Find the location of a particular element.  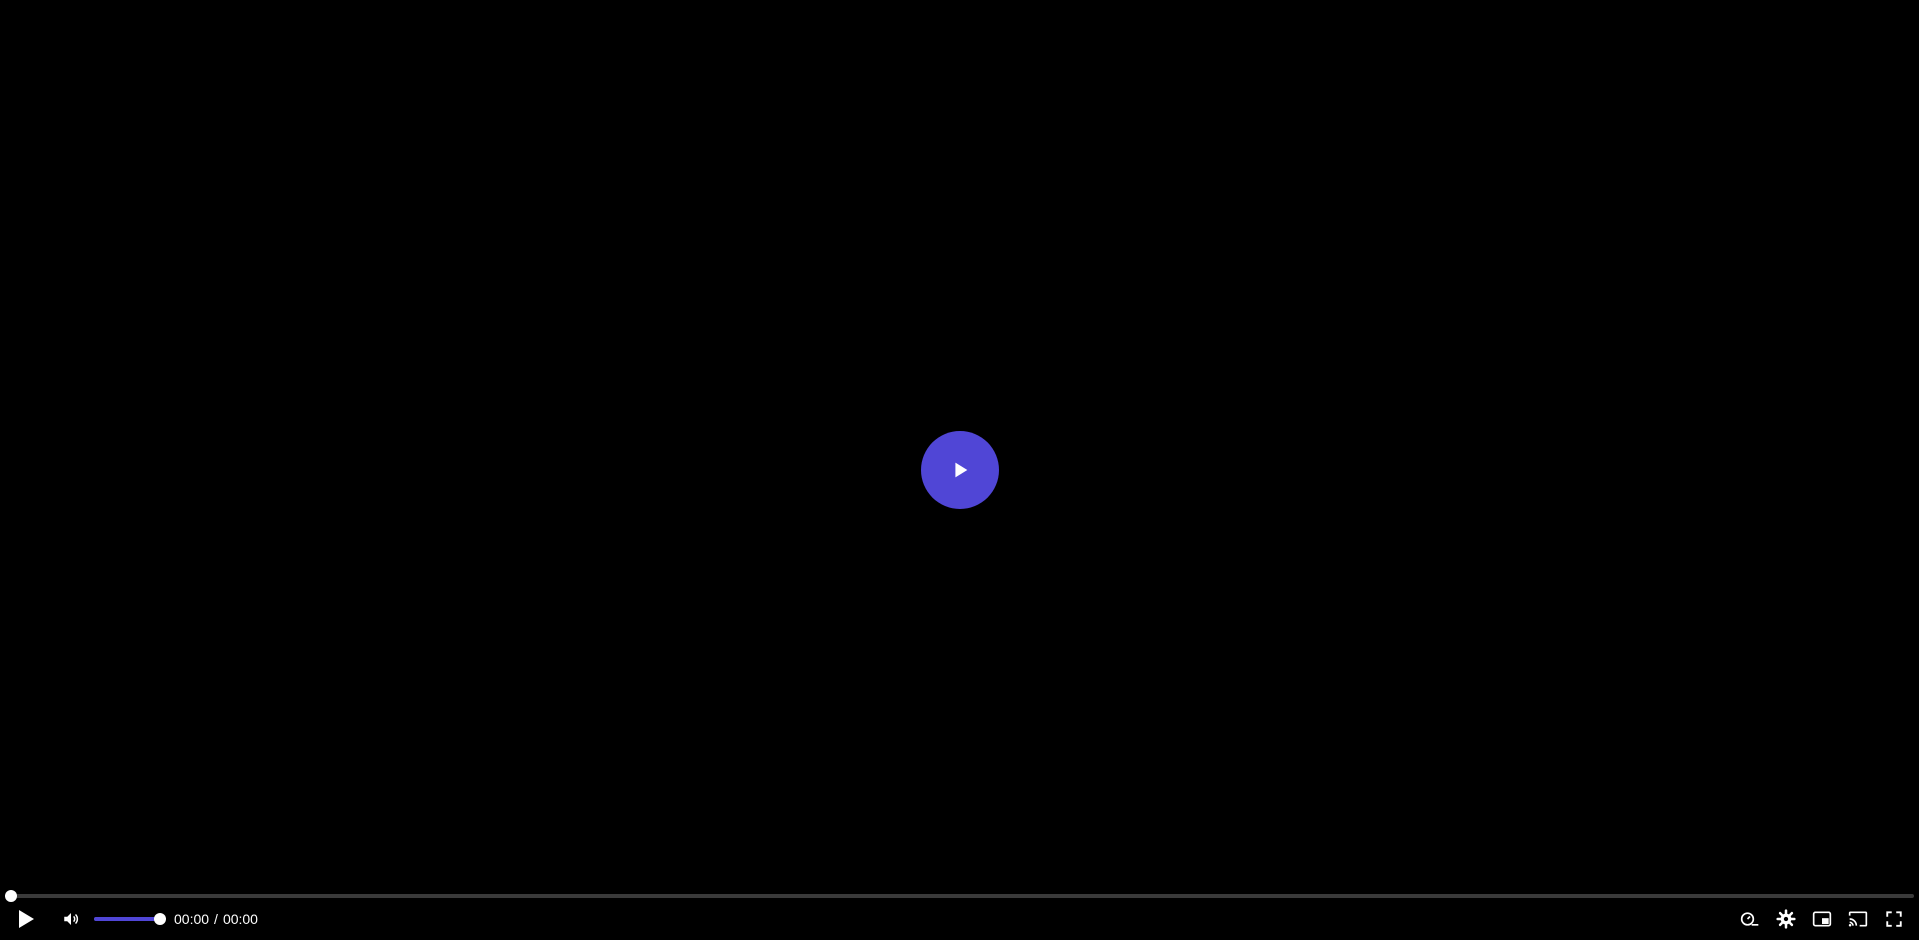

gear-icon is located at coordinates (1786, 919).